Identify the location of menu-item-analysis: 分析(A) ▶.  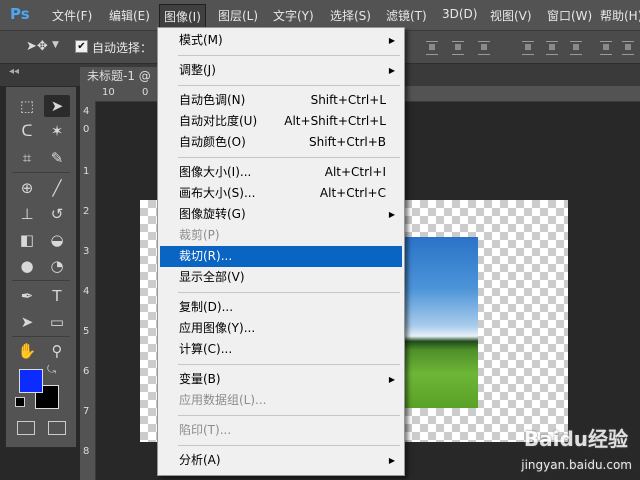
(281, 460).